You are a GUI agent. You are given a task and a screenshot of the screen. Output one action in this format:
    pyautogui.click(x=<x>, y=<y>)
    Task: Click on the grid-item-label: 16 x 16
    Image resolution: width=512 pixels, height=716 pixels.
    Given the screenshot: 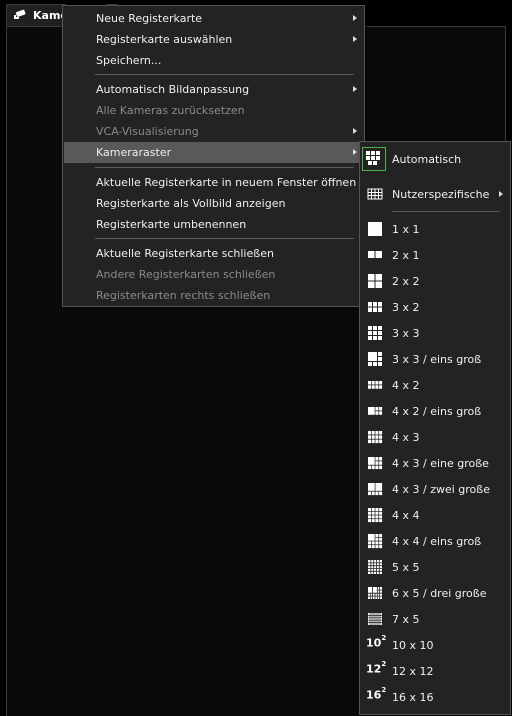 What is the action you would take?
    pyautogui.click(x=413, y=697)
    